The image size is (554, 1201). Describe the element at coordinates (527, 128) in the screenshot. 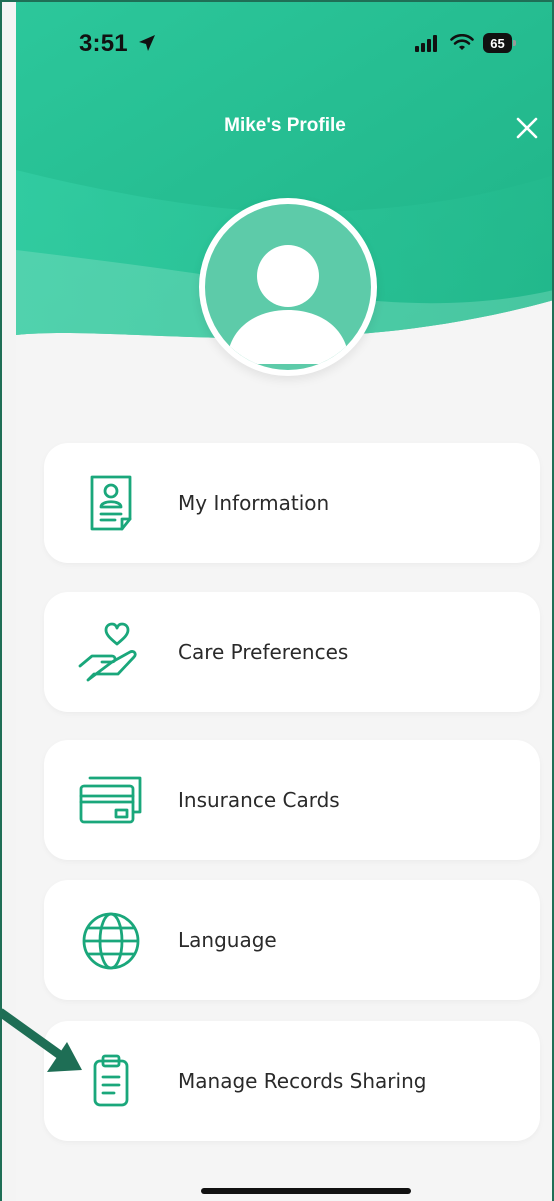

I see `close-icon` at that location.